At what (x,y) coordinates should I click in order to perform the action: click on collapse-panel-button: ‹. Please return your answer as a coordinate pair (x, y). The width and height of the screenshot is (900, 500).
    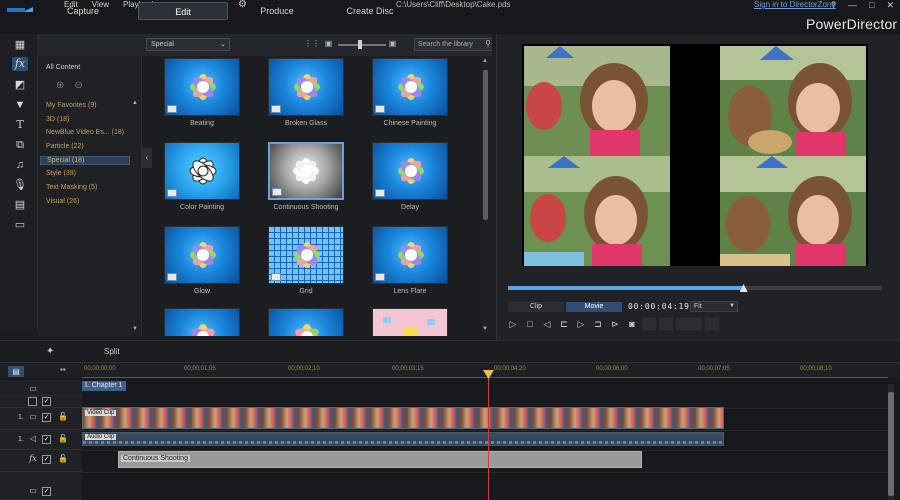
    Looking at the image, I should click on (147, 158).